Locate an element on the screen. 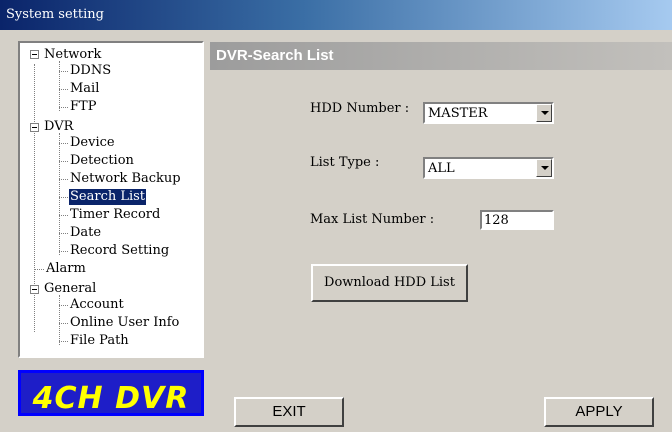 The width and height of the screenshot is (672, 432). collapse-network-icon is located at coordinates (34, 54).